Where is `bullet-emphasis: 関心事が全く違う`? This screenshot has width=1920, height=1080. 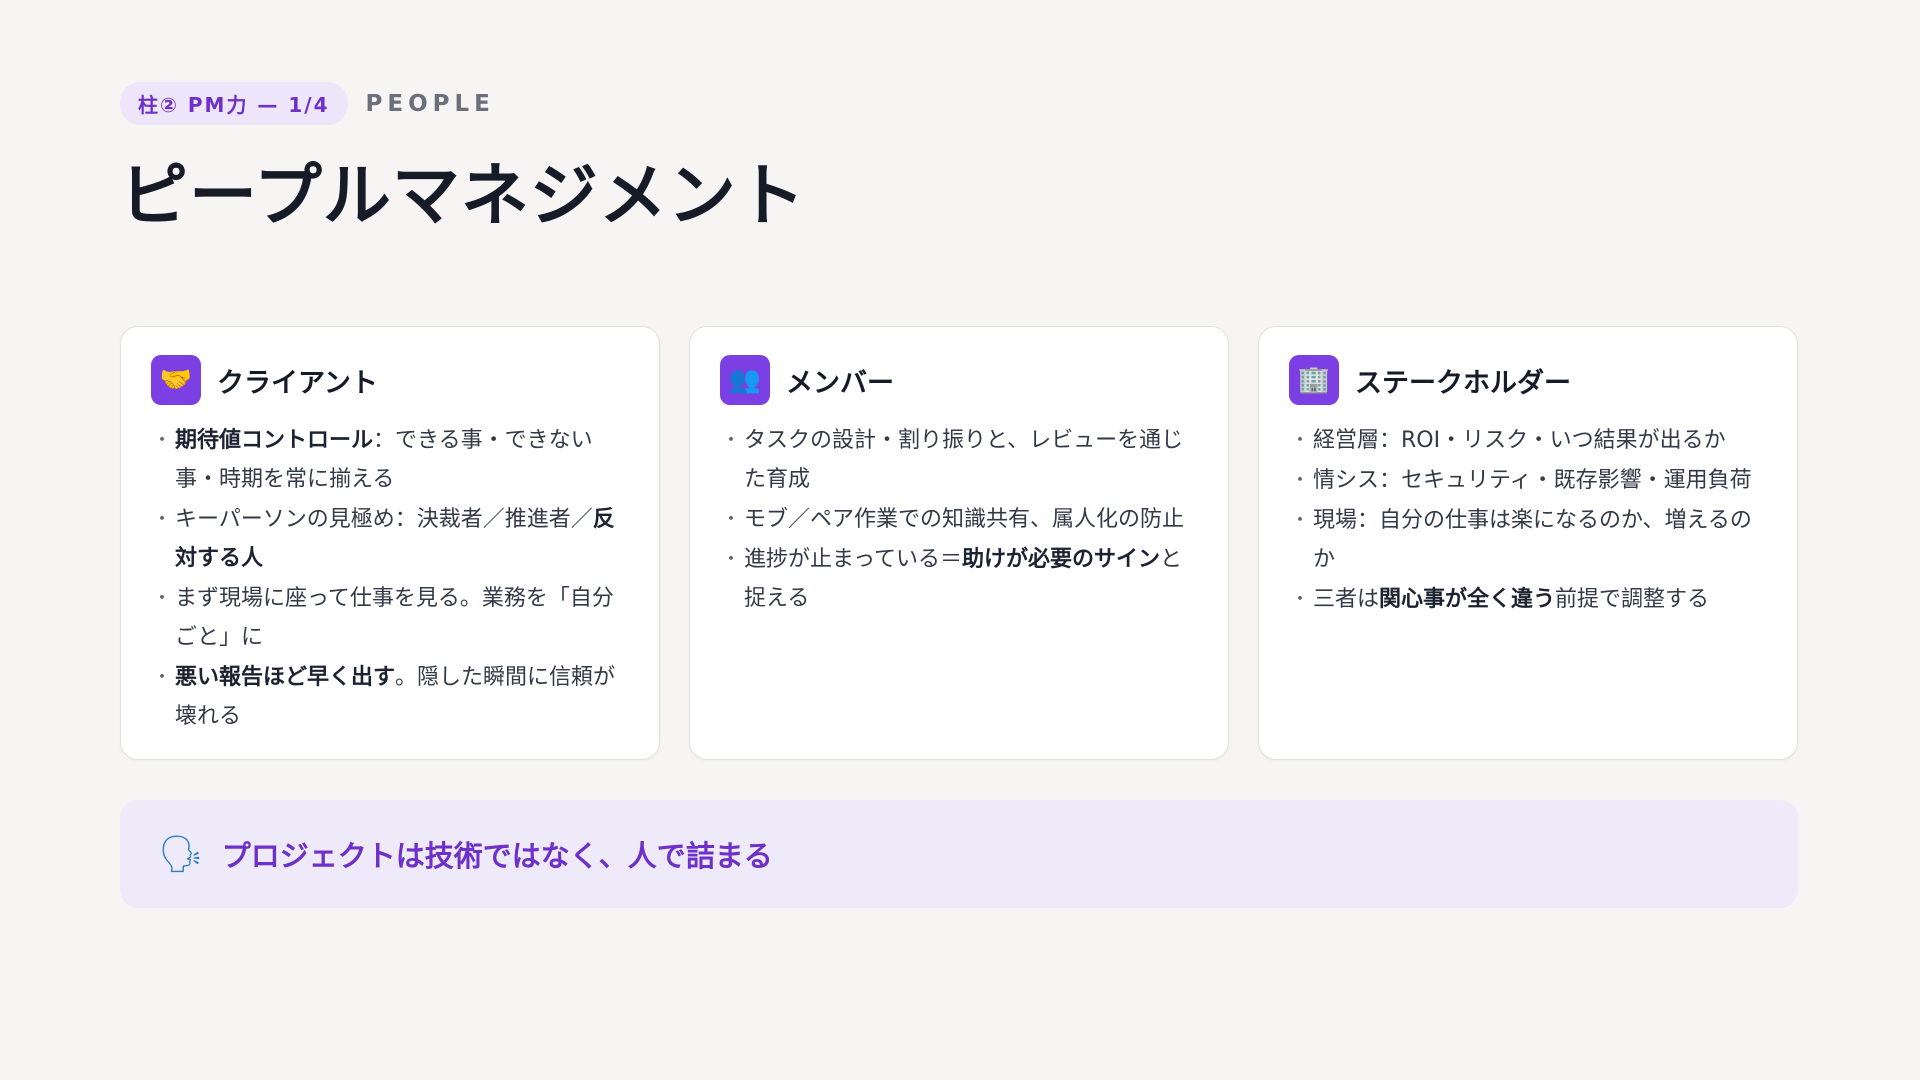
bullet-emphasis: 関心事が全く違う is located at coordinates (1467, 599).